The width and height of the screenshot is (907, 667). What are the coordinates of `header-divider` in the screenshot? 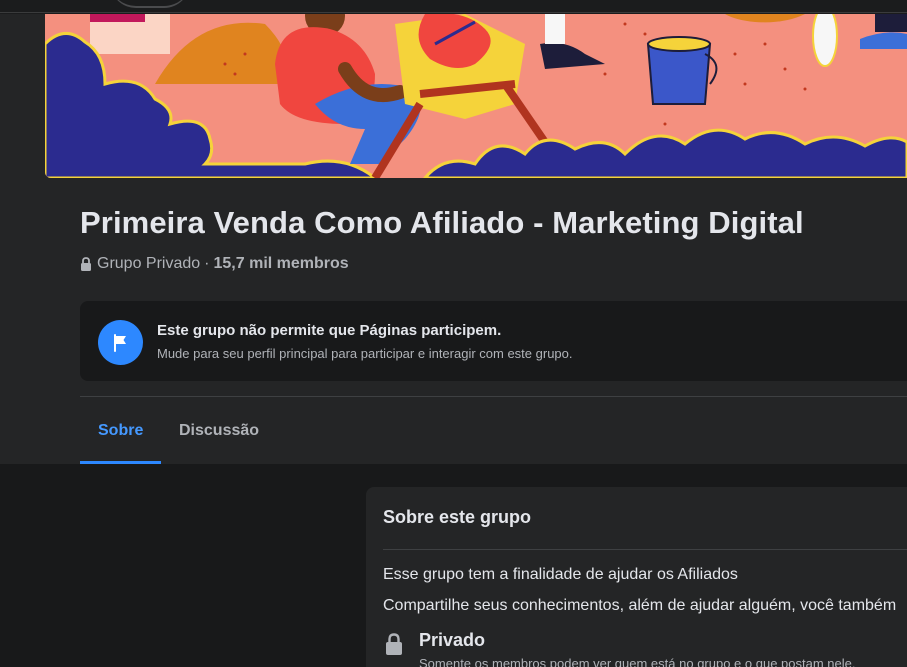 It's located at (493, 396).